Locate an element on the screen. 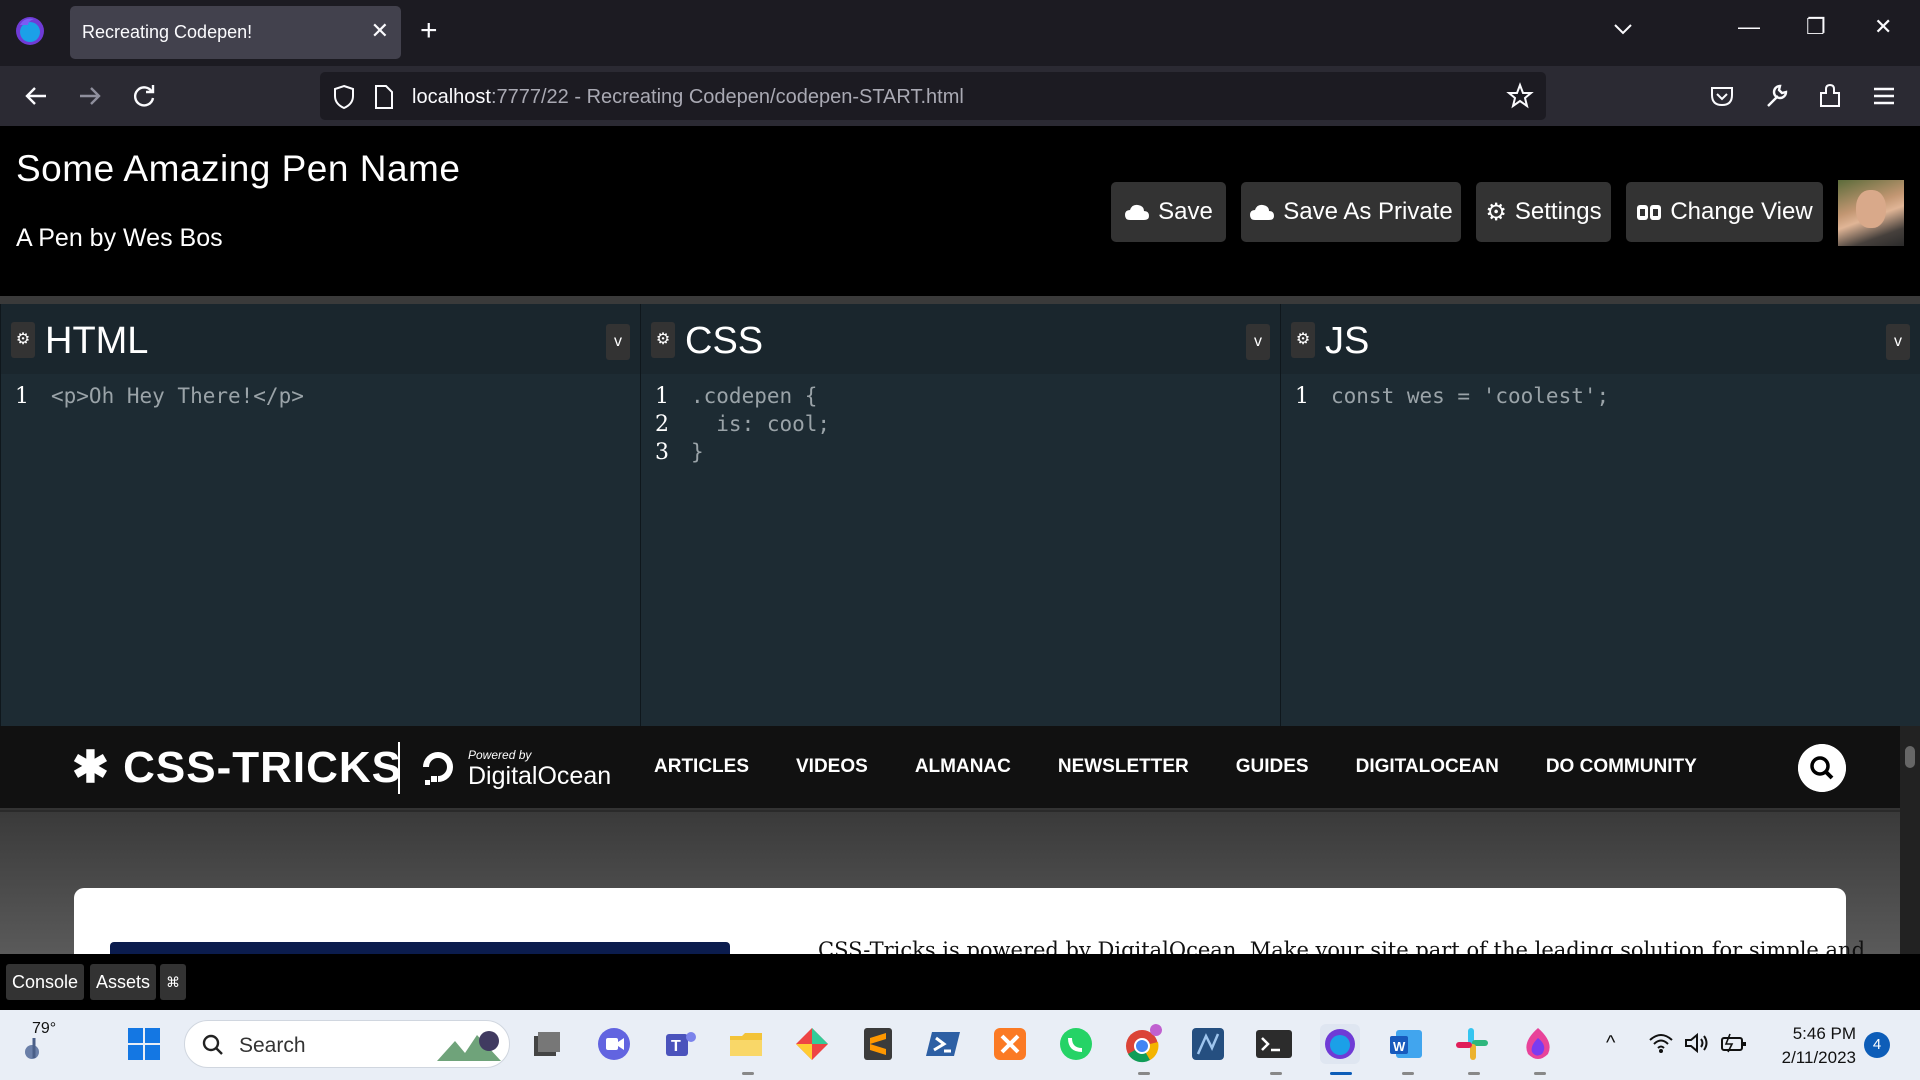 Image resolution: width=1920 pixels, height=1080 pixels. mysql-workbench-icon is located at coordinates (1208, 1044).